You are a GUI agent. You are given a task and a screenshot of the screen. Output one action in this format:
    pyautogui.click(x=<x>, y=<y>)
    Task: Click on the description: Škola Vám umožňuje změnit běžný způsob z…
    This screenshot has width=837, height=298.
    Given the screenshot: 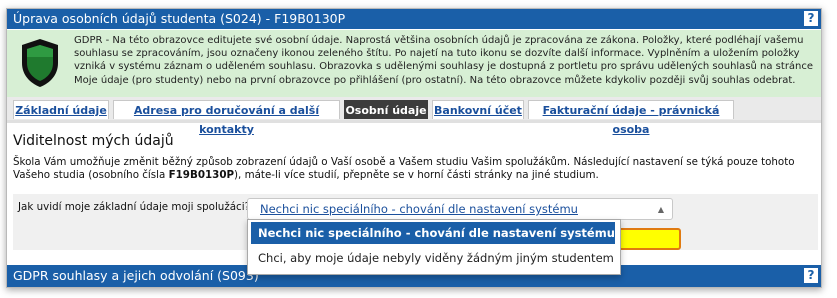 What is the action you would take?
    pyautogui.click(x=413, y=169)
    